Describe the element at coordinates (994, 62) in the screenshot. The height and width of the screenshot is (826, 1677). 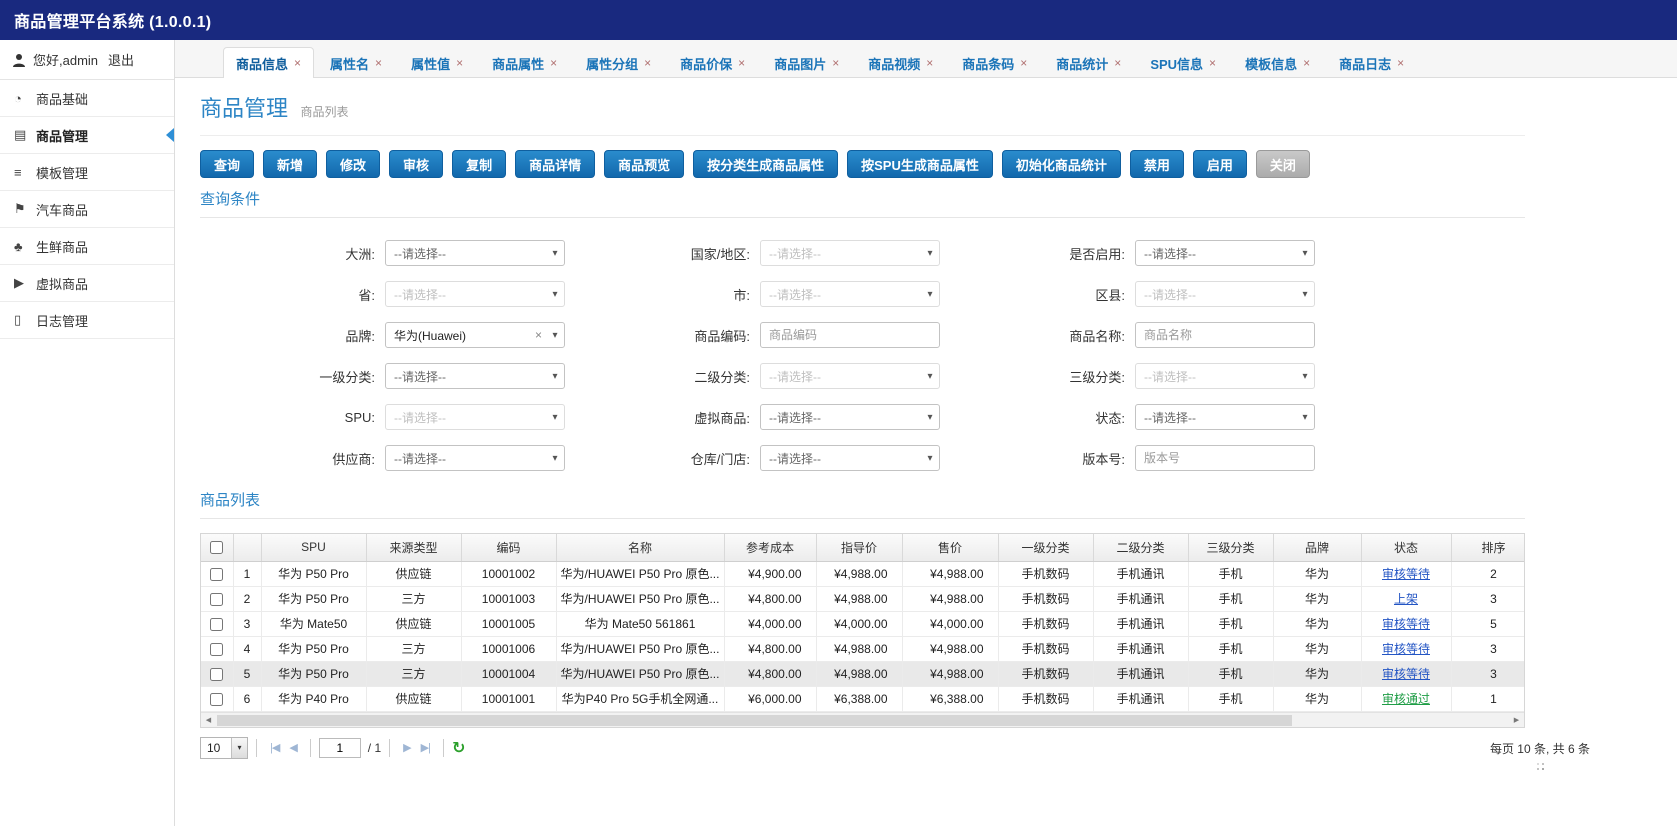
I see `tab-item: 商品条码 ×` at that location.